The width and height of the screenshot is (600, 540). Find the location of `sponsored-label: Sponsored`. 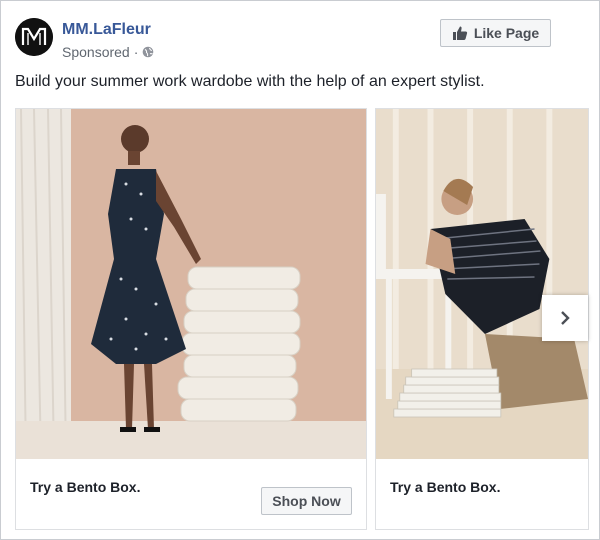

sponsored-label: Sponsored is located at coordinates (96, 52).